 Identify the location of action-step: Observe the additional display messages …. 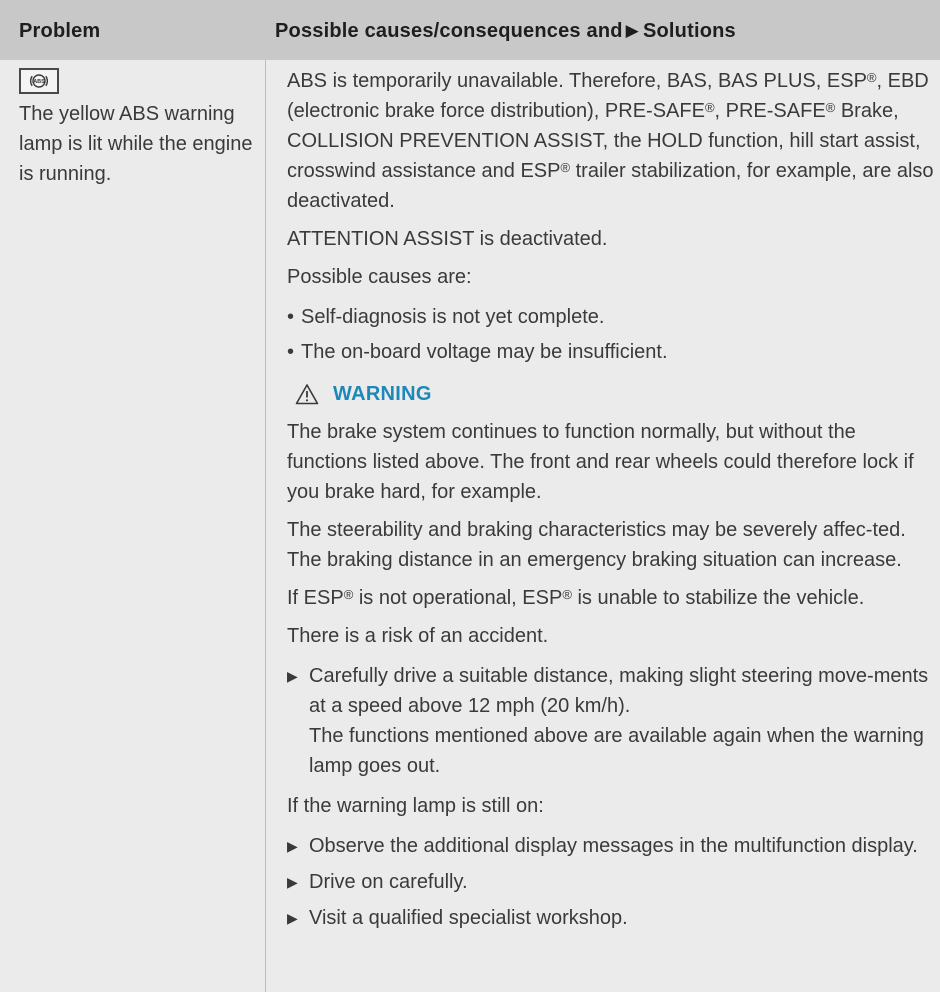
(612, 846).